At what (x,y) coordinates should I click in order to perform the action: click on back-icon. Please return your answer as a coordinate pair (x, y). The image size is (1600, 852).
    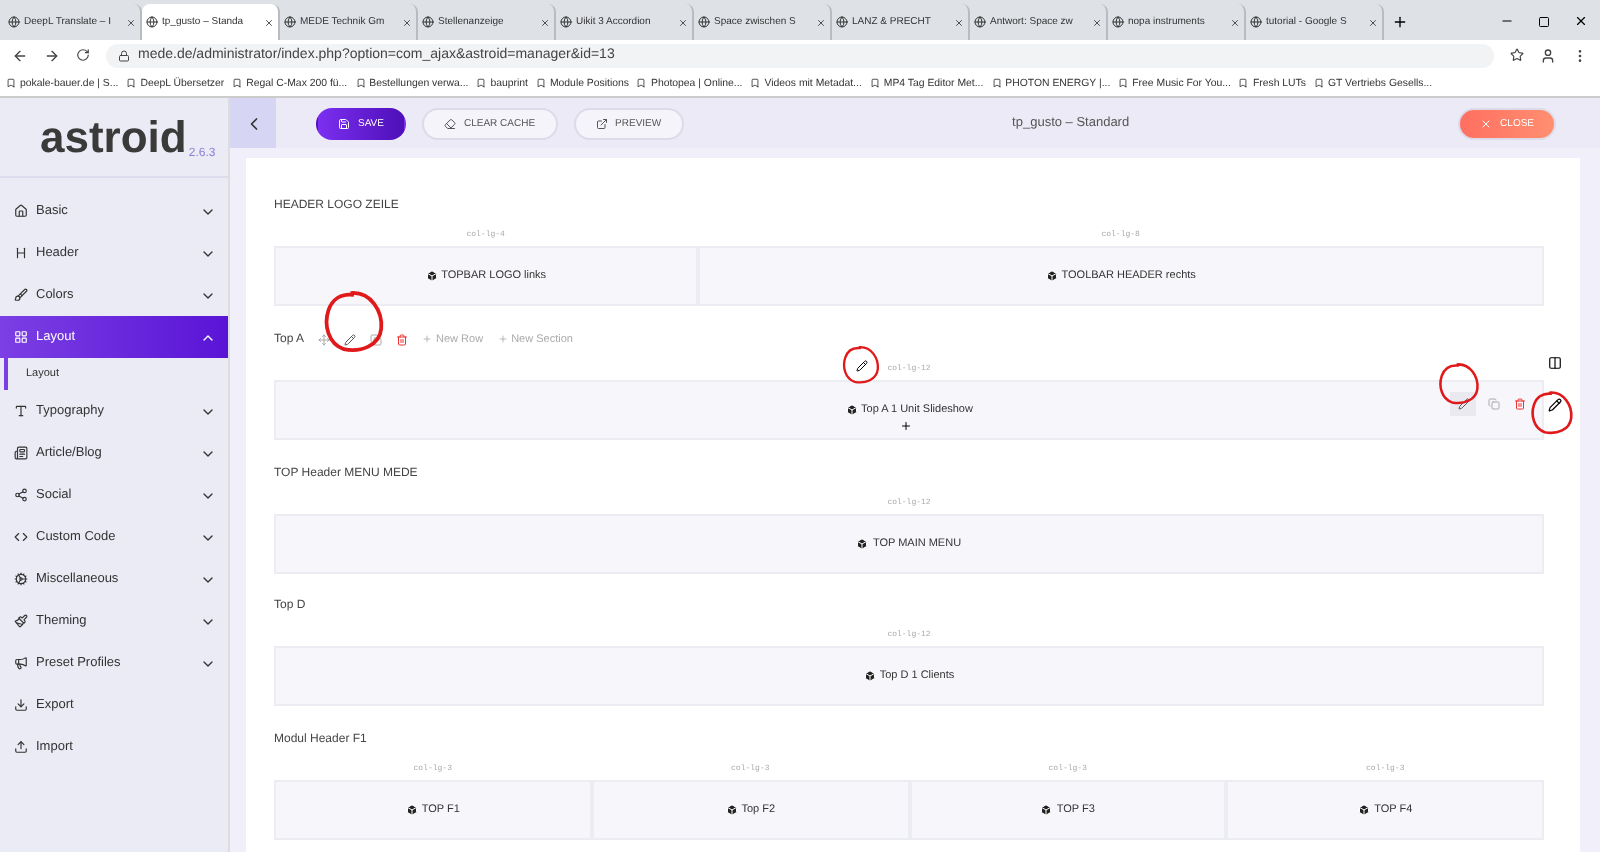
    Looking at the image, I should click on (20, 55).